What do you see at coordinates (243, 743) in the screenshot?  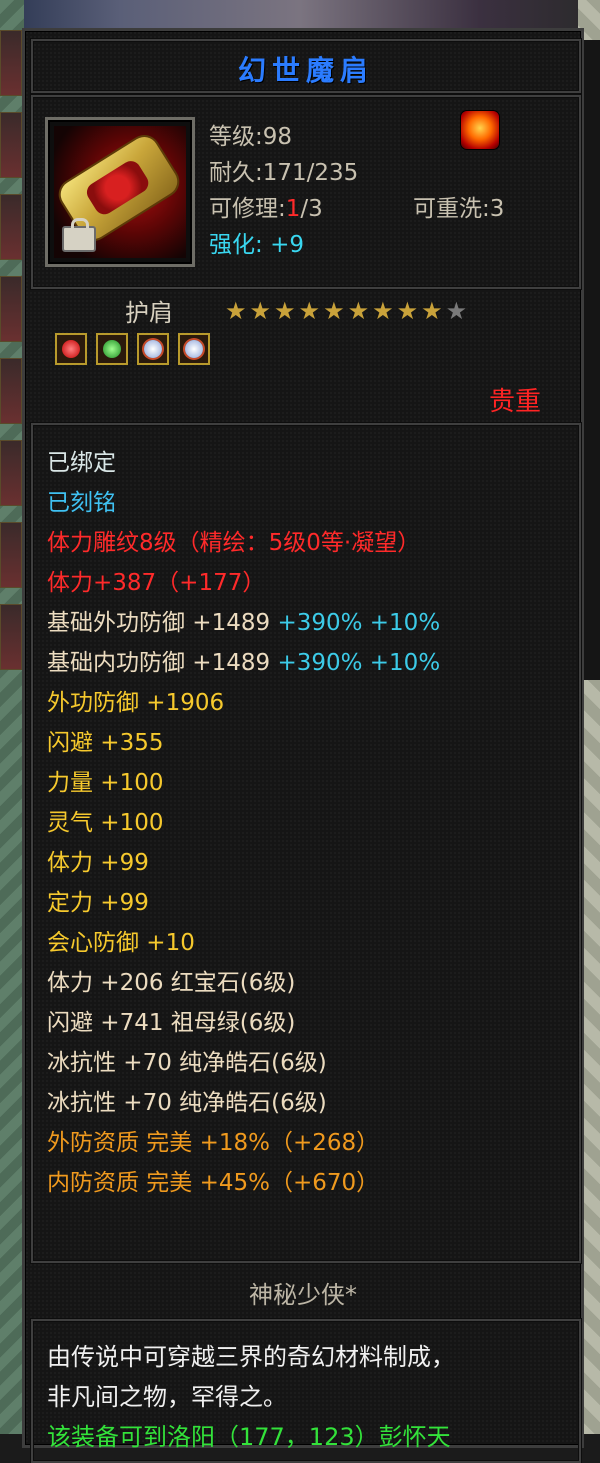 I see `attribute-row: 闪避 +355` at bounding box center [243, 743].